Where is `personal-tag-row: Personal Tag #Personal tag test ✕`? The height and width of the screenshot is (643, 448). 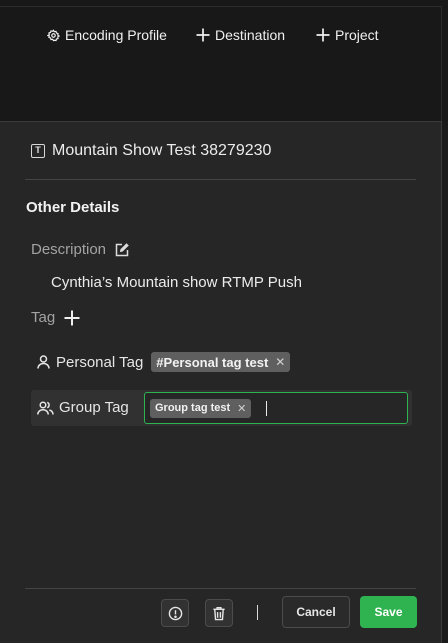 personal-tag-row: Personal Tag #Personal tag test ✕ is located at coordinates (164, 362).